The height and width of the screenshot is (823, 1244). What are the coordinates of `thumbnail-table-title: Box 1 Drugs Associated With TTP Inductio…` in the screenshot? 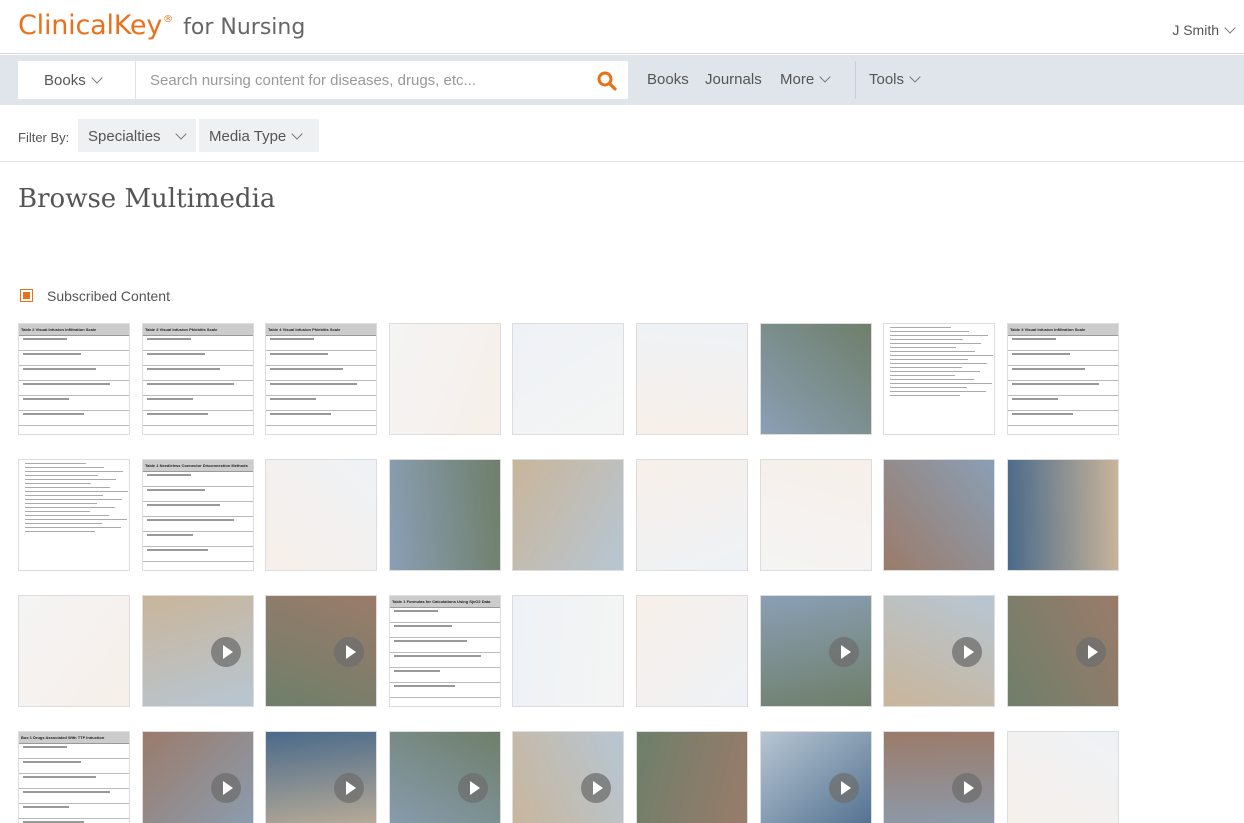 It's located at (74, 738).